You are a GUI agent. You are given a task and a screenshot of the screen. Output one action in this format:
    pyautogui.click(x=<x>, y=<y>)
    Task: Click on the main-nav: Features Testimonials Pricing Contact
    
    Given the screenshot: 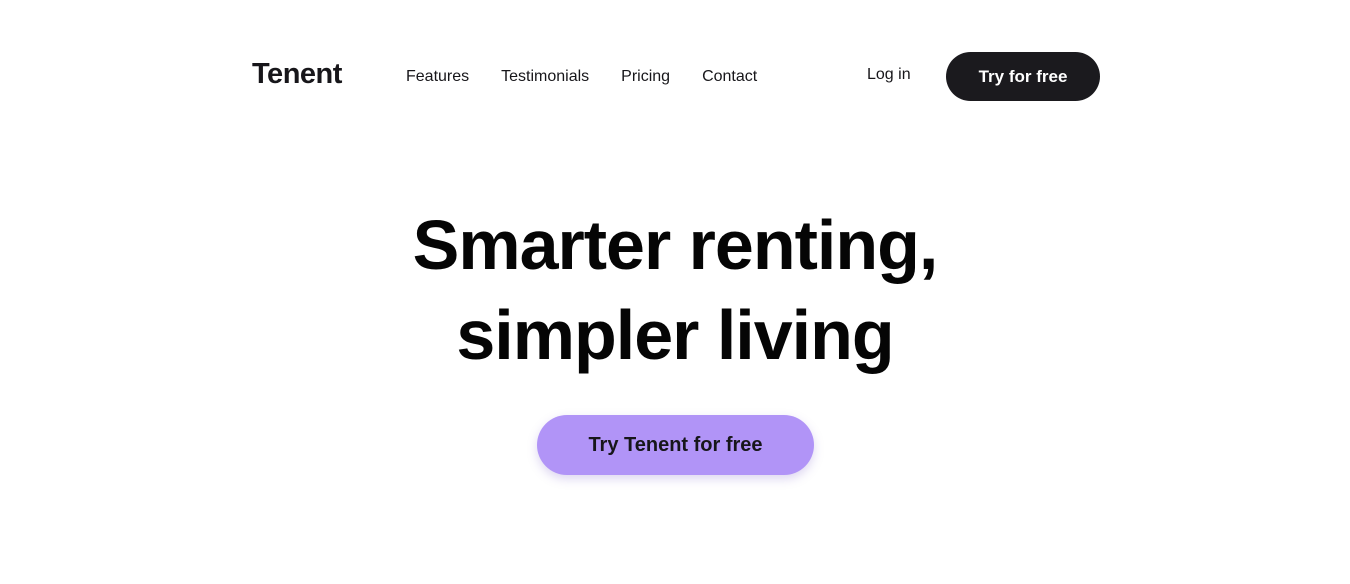 What is the action you would take?
    pyautogui.click(x=581, y=77)
    